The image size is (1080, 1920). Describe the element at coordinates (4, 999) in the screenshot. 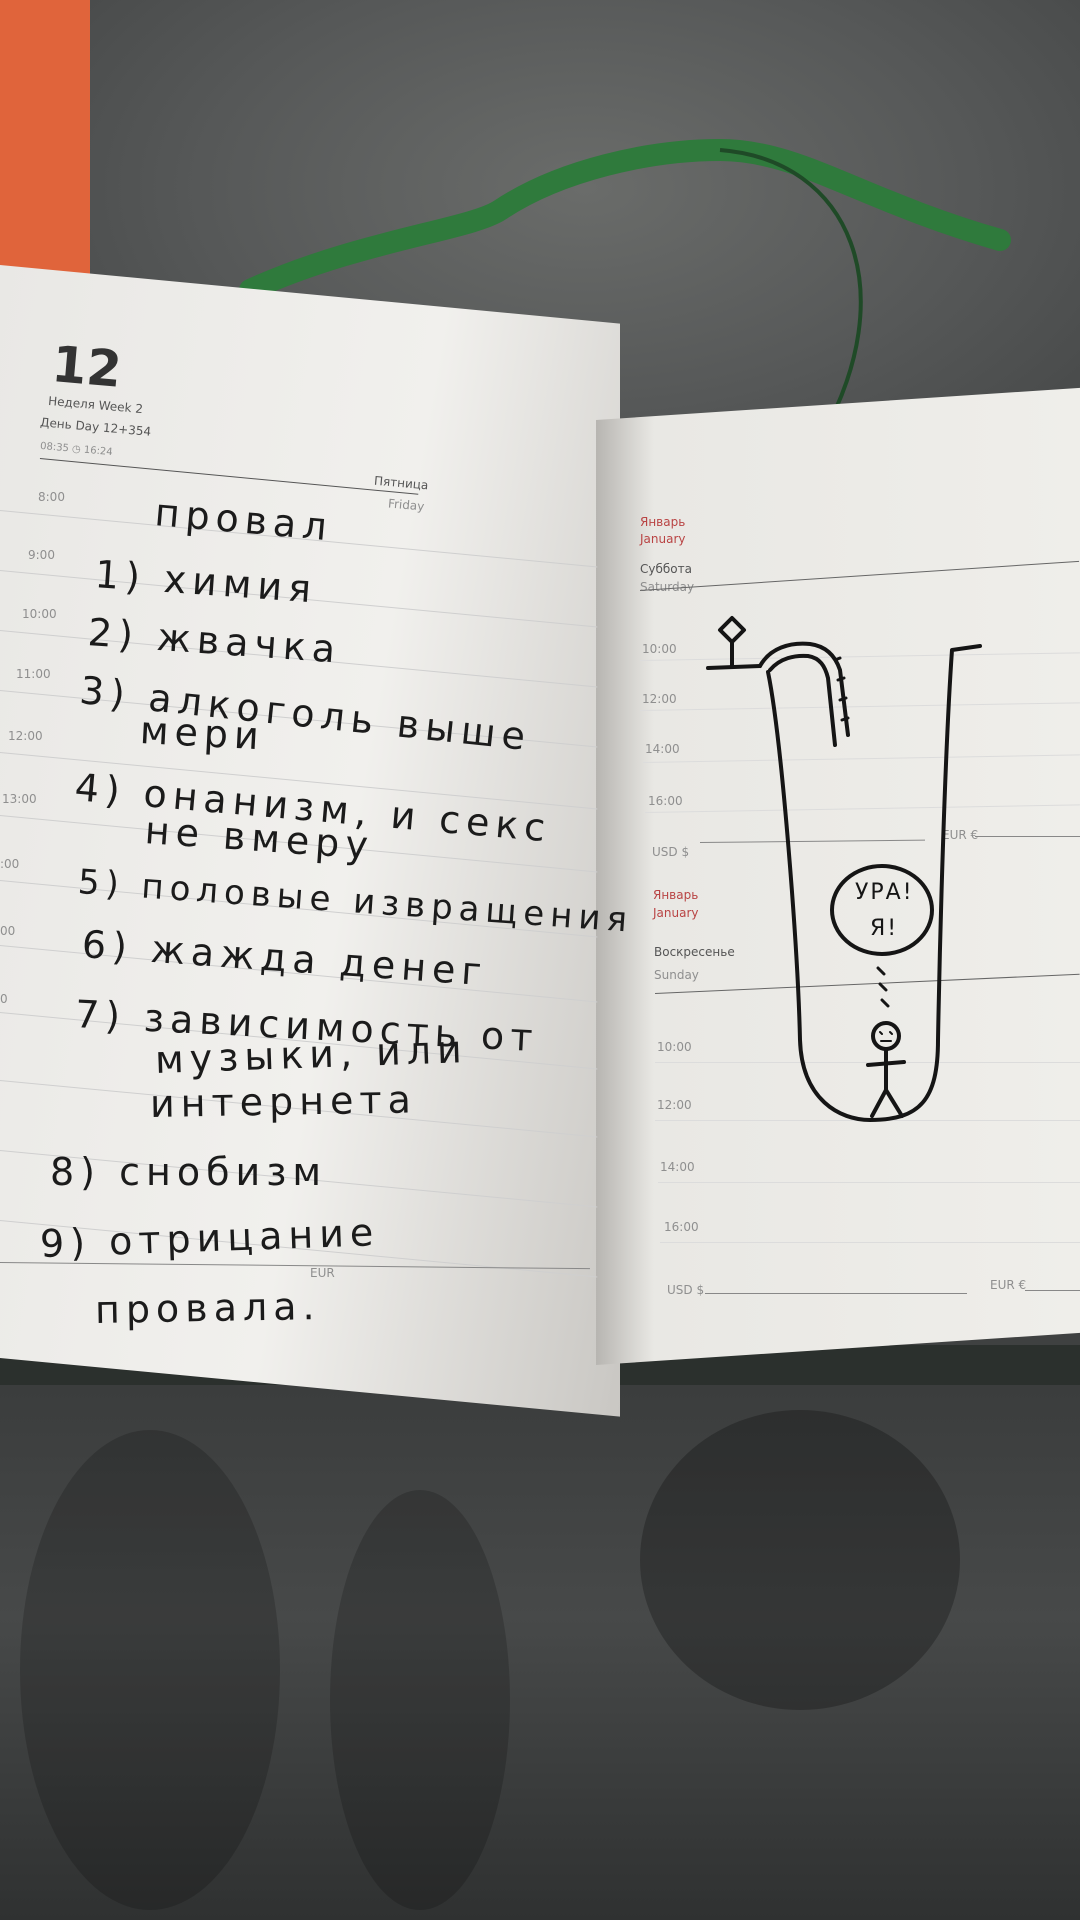

I see `hour-label: 0` at that location.